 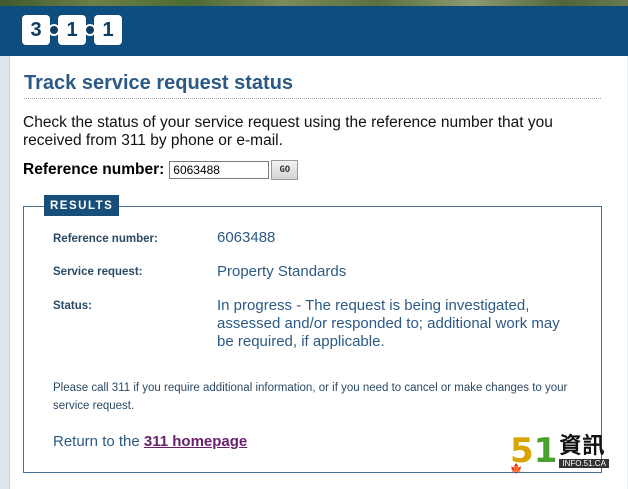 I want to click on return-prefix: Return to the, so click(x=96, y=441).